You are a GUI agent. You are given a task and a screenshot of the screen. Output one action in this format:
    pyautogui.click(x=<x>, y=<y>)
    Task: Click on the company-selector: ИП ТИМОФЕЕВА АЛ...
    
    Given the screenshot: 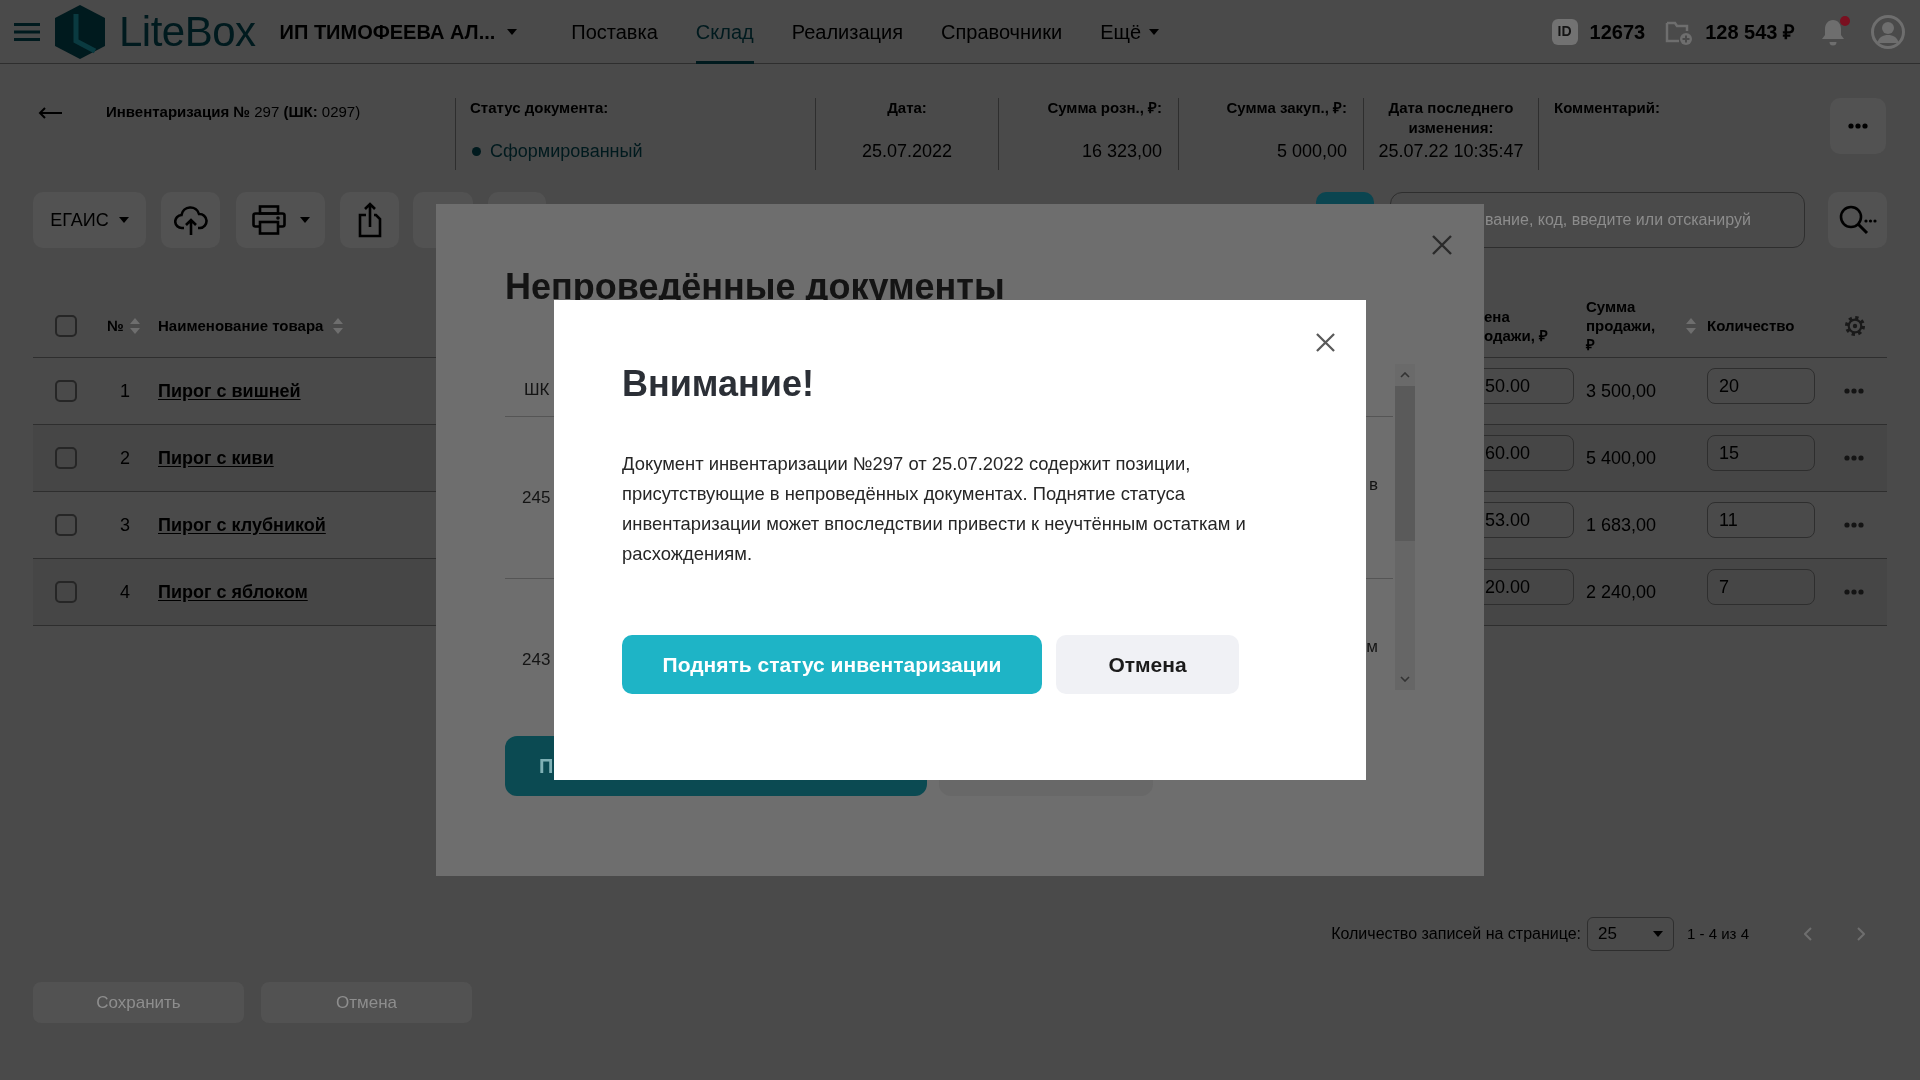 What is the action you would take?
    pyautogui.click(x=398, y=31)
    